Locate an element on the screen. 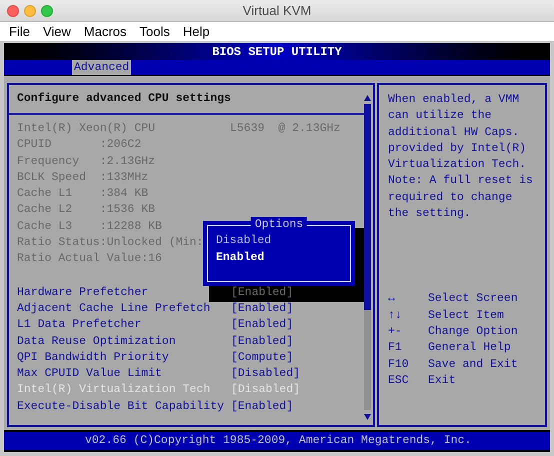 The width and height of the screenshot is (554, 456). setting-value: [Disabled] is located at coordinates (265, 374).